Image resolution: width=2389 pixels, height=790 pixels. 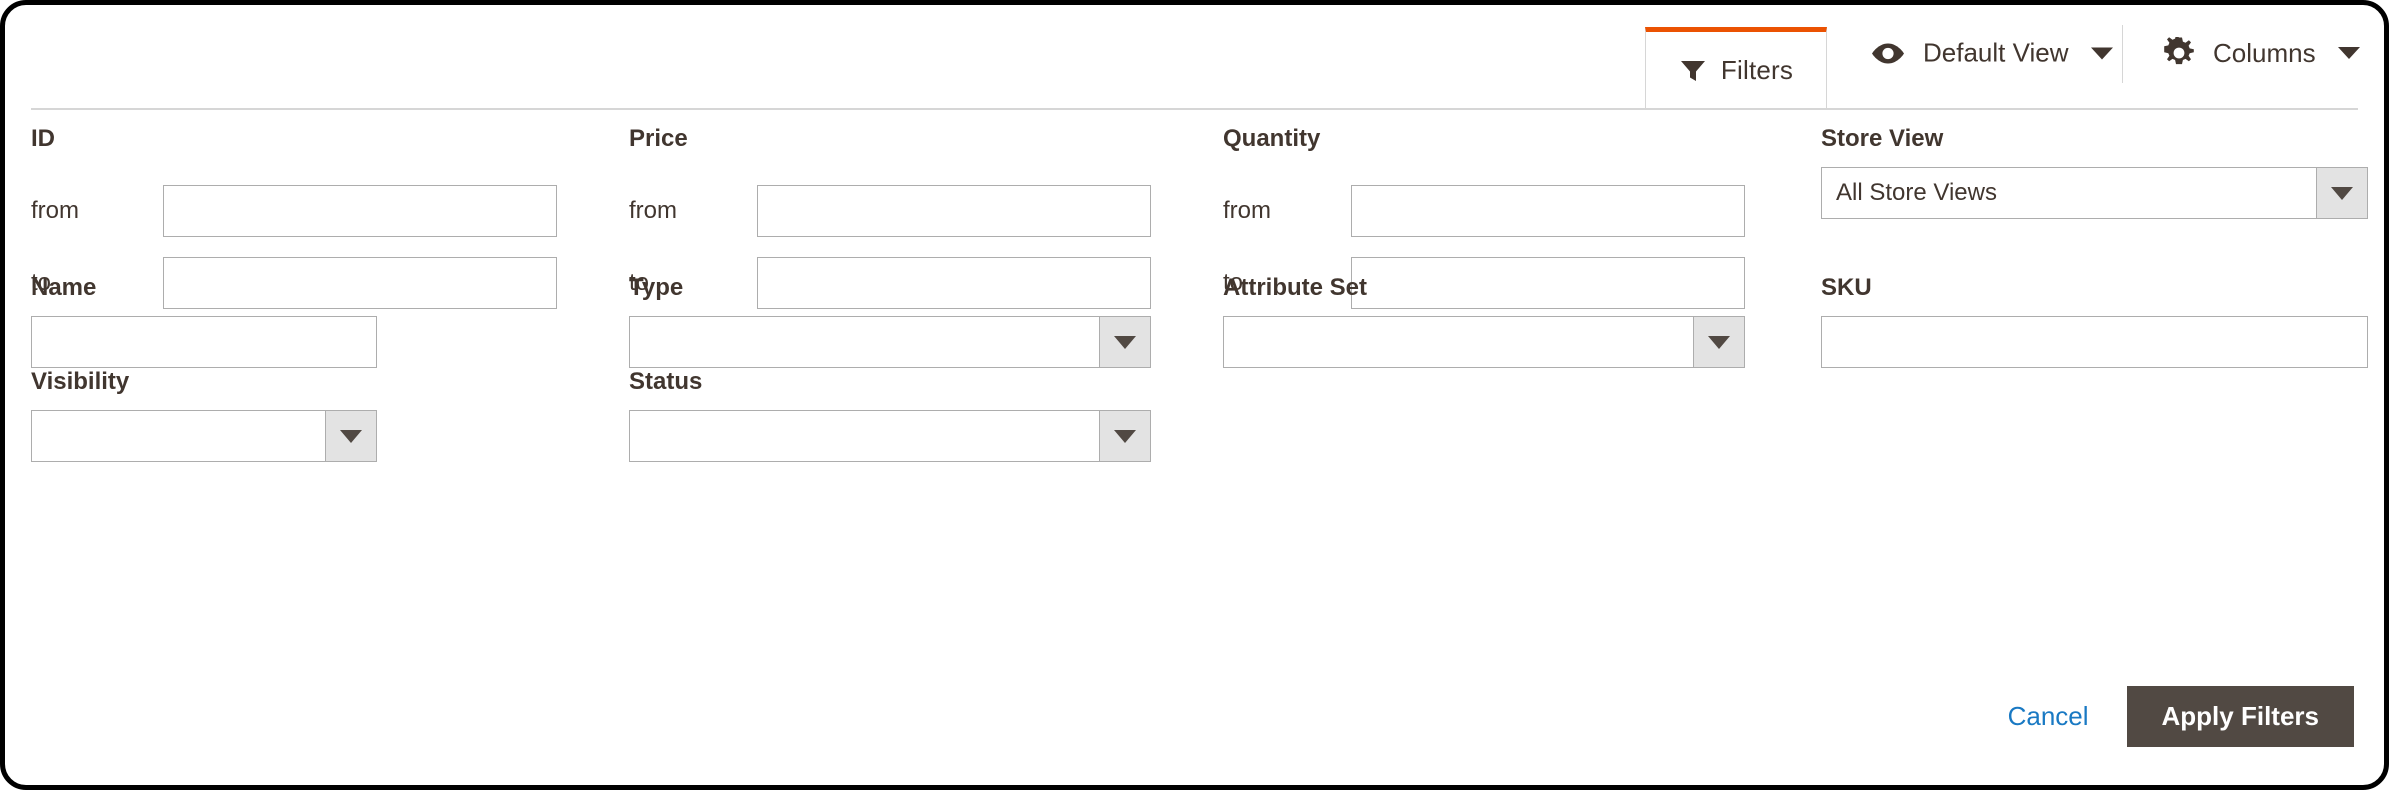 I want to click on default-view-selector: Default View, so click(x=1992, y=53).